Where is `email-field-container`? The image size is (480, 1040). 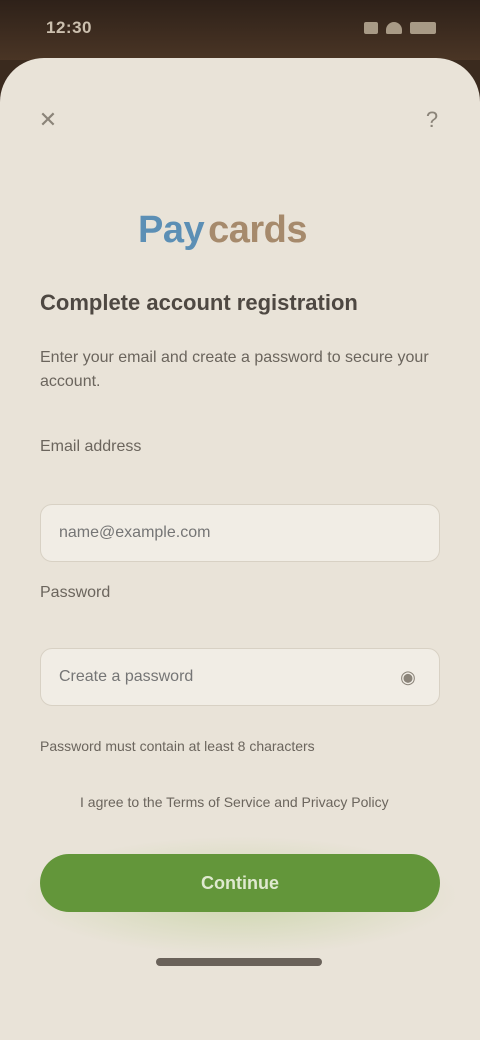 email-field-container is located at coordinates (240, 533).